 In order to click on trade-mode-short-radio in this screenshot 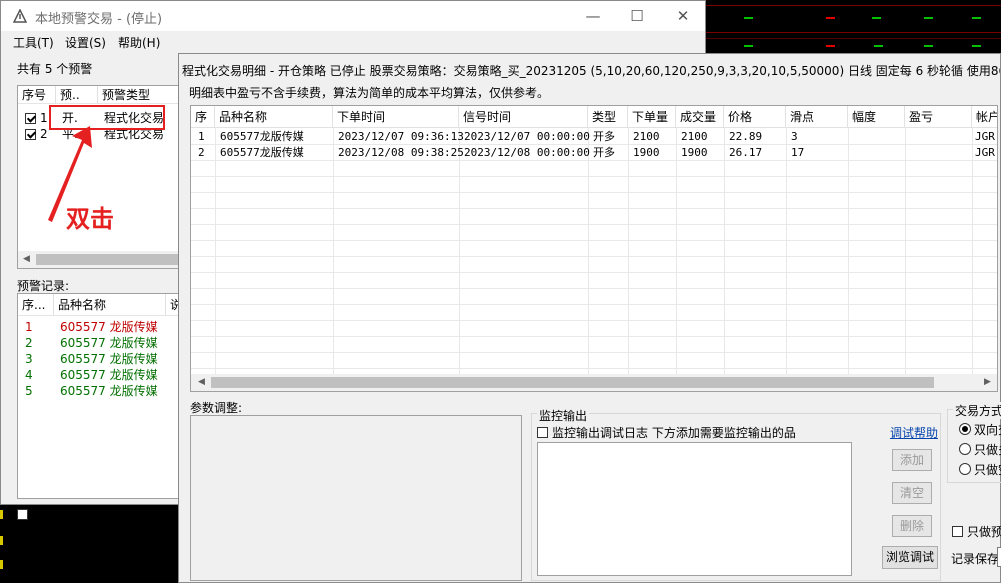, I will do `click(965, 469)`.